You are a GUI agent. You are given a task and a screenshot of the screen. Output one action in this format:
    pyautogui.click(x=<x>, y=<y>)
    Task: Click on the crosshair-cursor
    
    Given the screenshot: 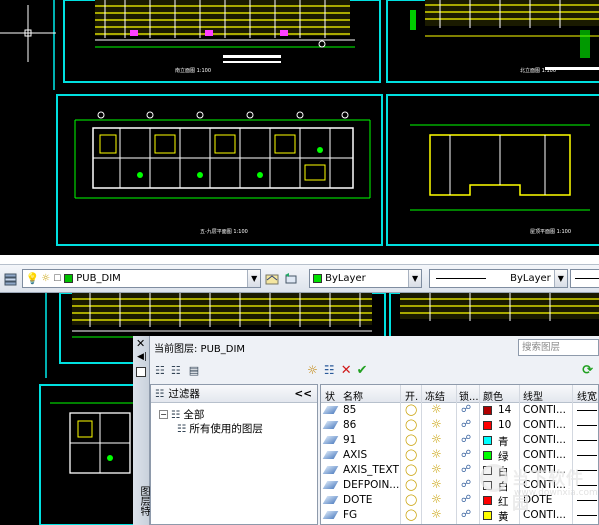 What is the action you would take?
    pyautogui.click(x=28, y=33)
    